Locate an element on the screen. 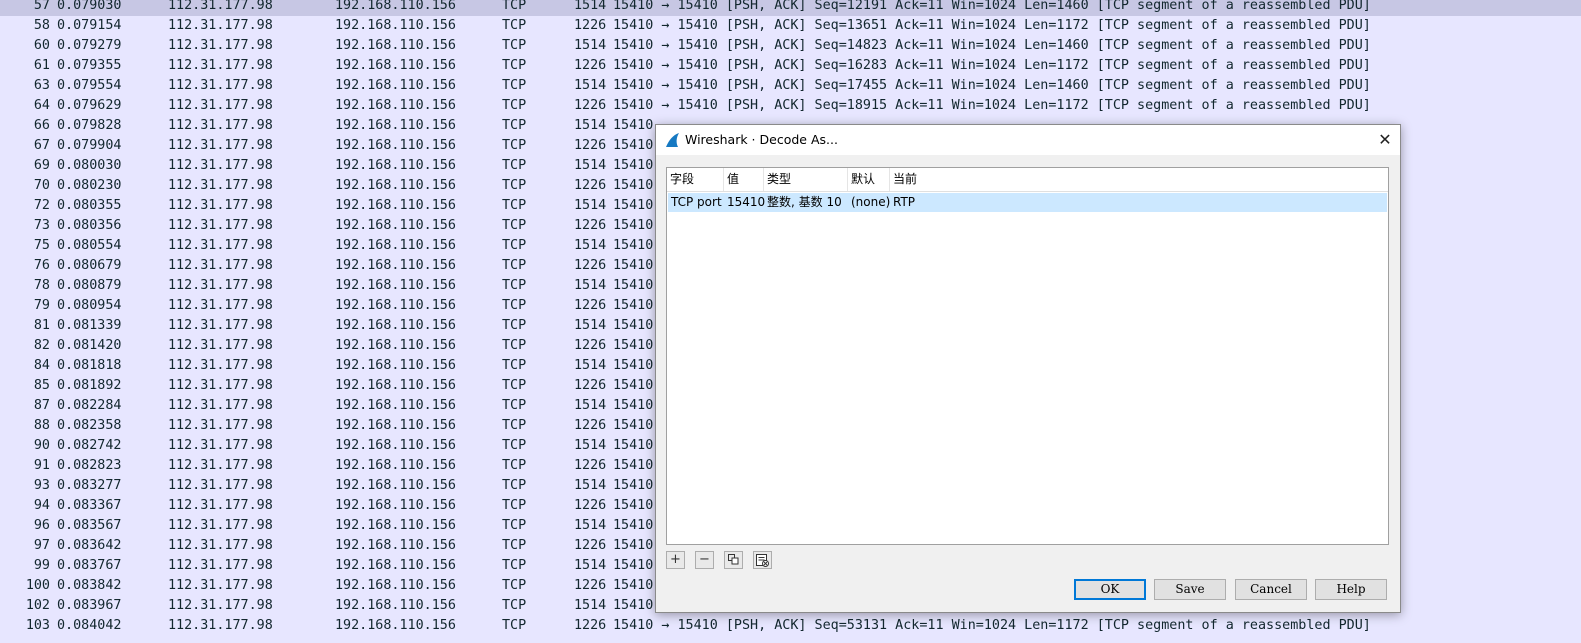  copy-entry-button is located at coordinates (733, 560).